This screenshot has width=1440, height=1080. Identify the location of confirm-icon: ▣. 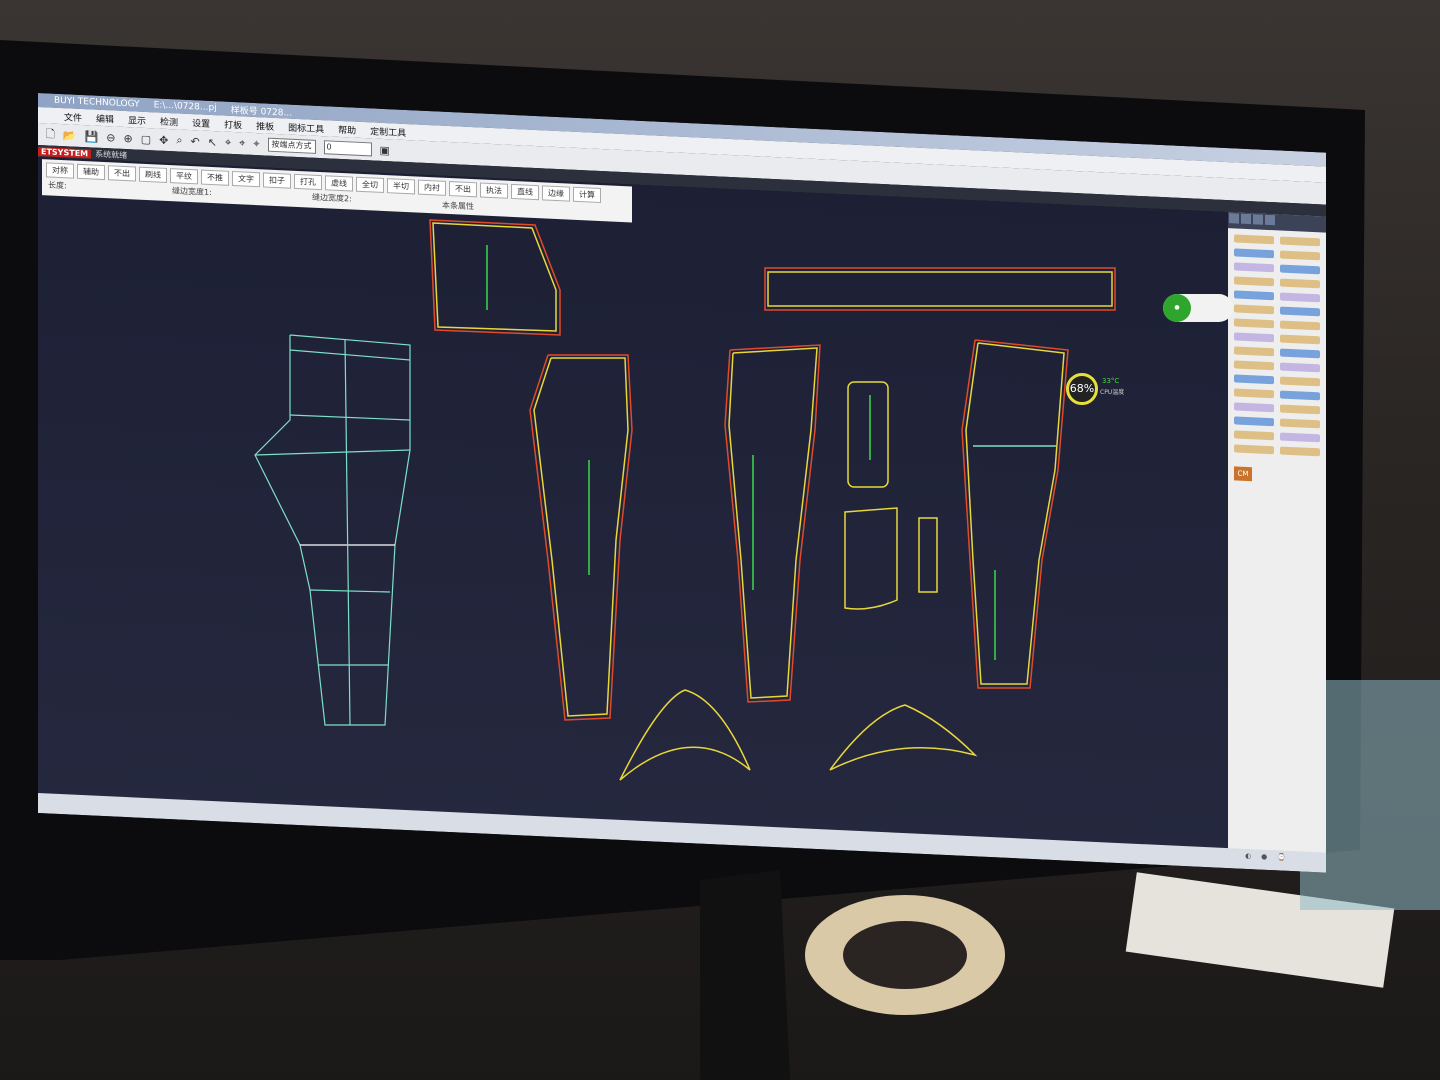
(385, 149).